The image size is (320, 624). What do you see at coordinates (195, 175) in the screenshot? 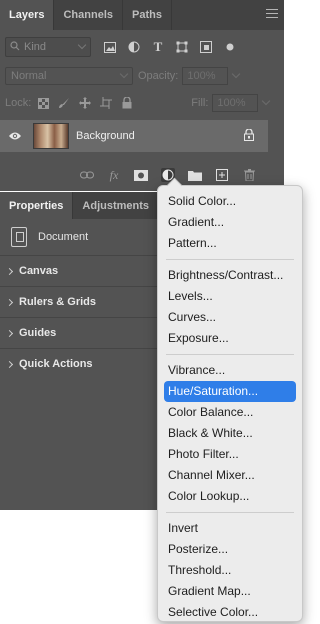
I see `folder-group-icon` at bounding box center [195, 175].